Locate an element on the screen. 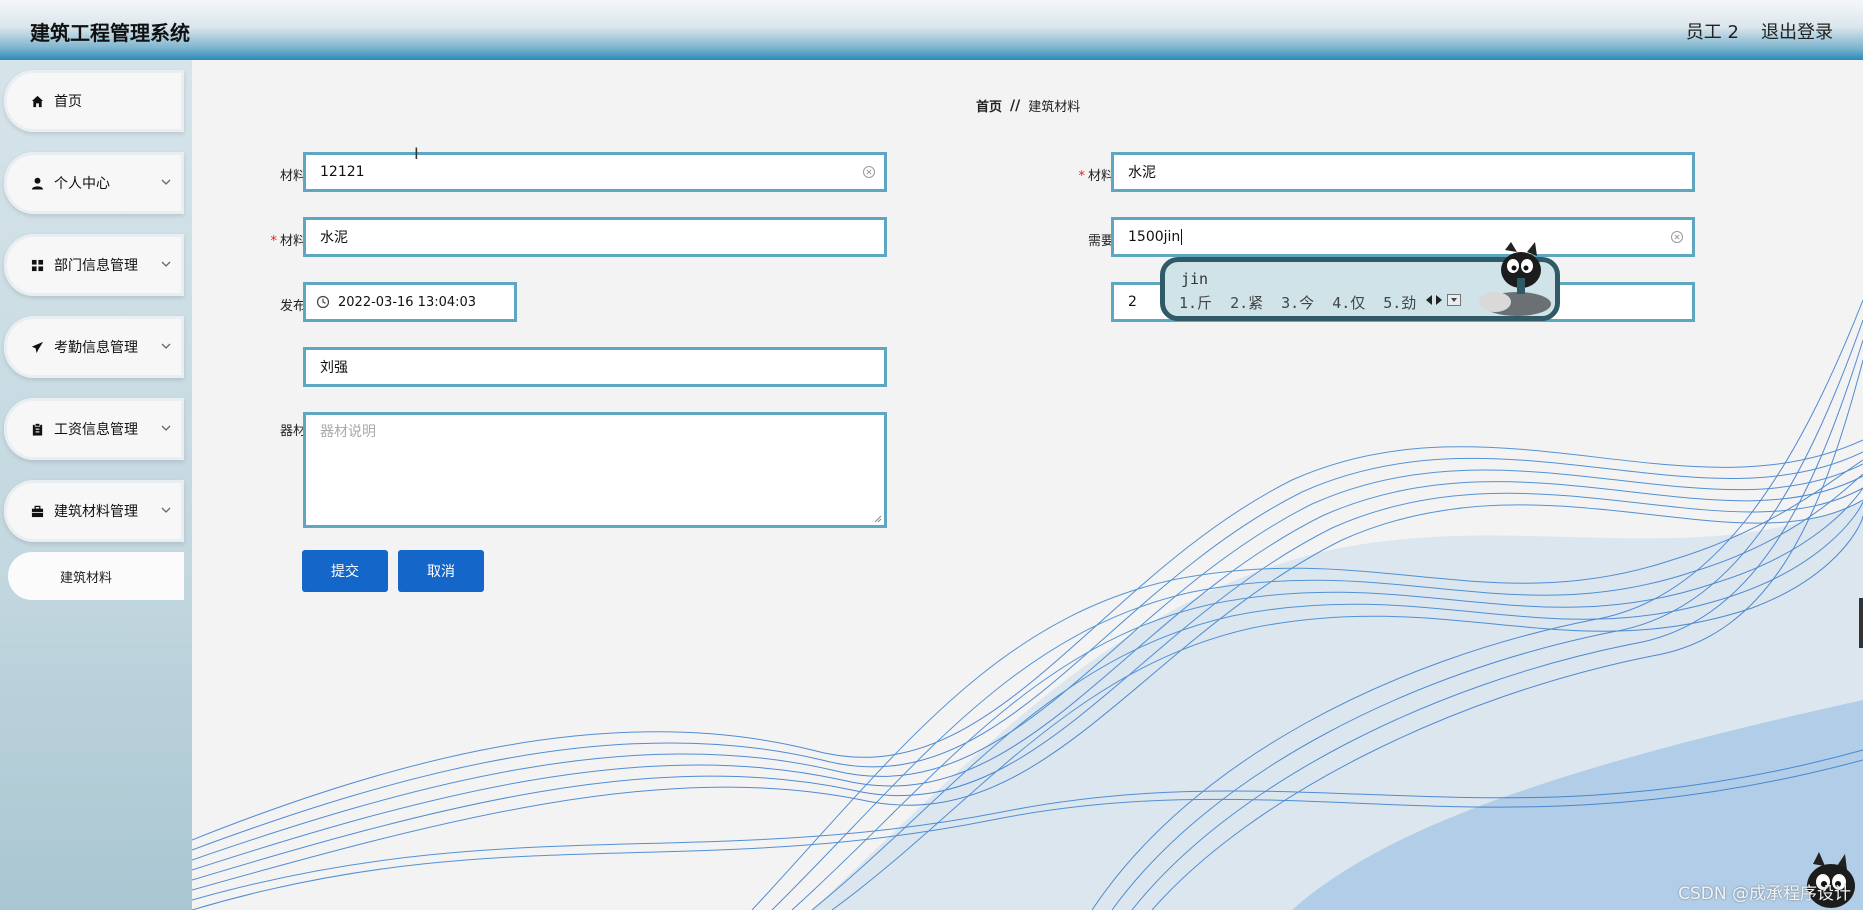  user-icon is located at coordinates (37, 183).